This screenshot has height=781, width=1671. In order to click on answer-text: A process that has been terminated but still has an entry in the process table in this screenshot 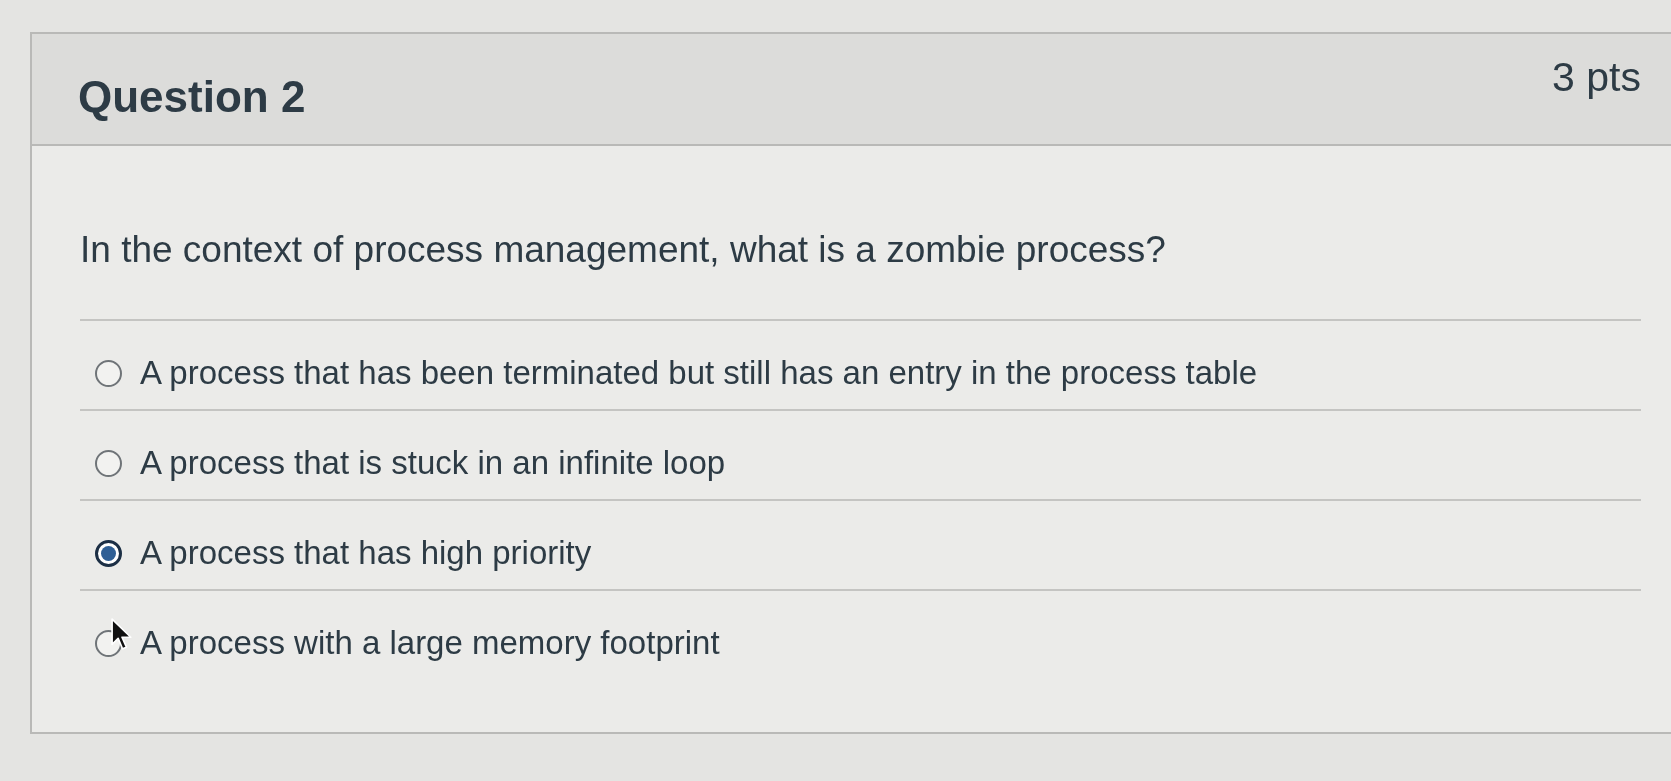, I will do `click(699, 373)`.